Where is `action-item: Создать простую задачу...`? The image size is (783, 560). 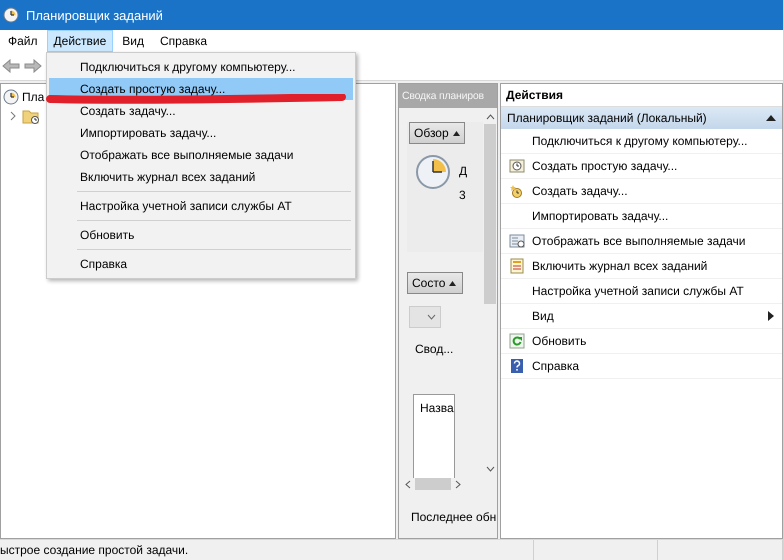
action-item: Создать простую задачу... is located at coordinates (641, 166).